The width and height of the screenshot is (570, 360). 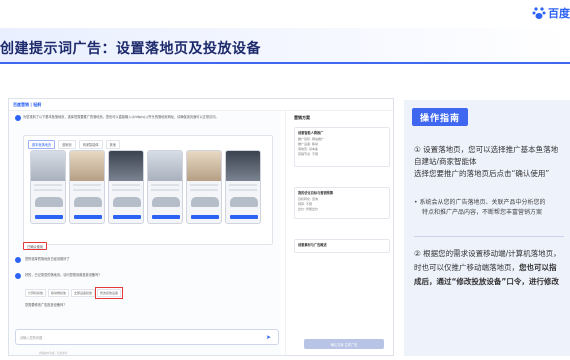 What do you see at coordinates (27, 104) in the screenshot?
I see `app-brand: 百度营销 | 轻舸` at bounding box center [27, 104].